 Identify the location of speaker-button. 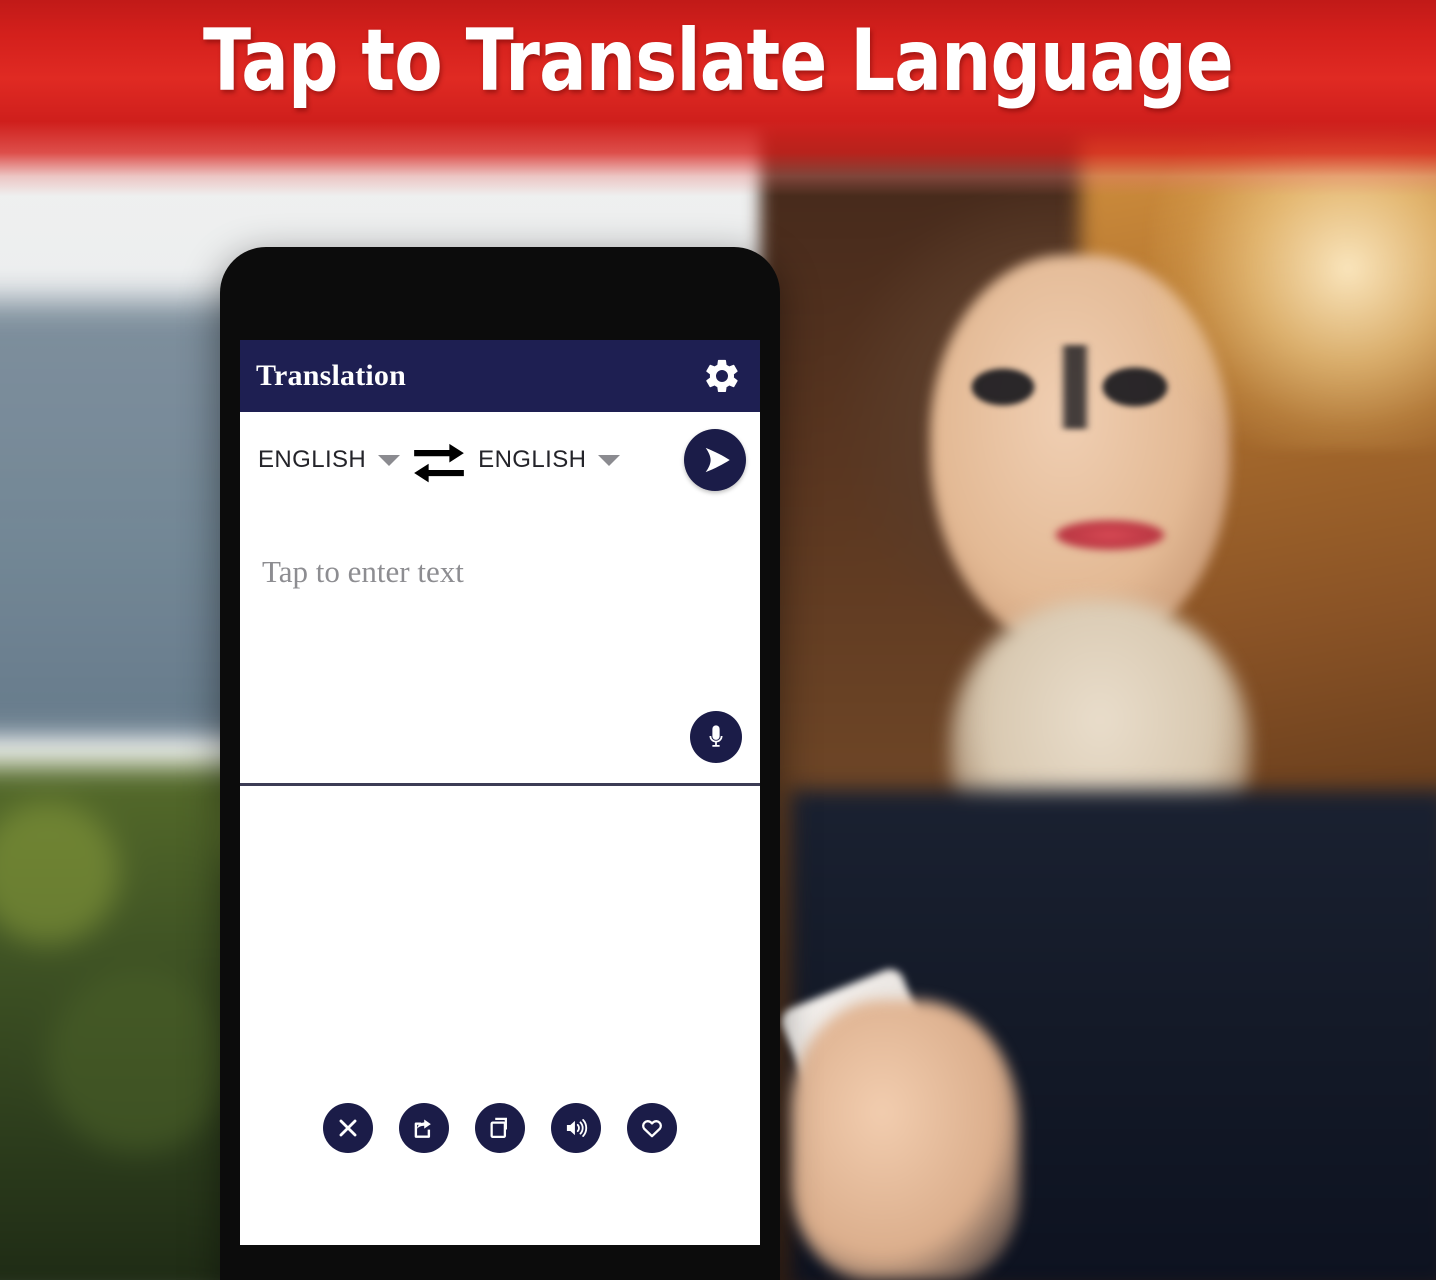
(576, 1128).